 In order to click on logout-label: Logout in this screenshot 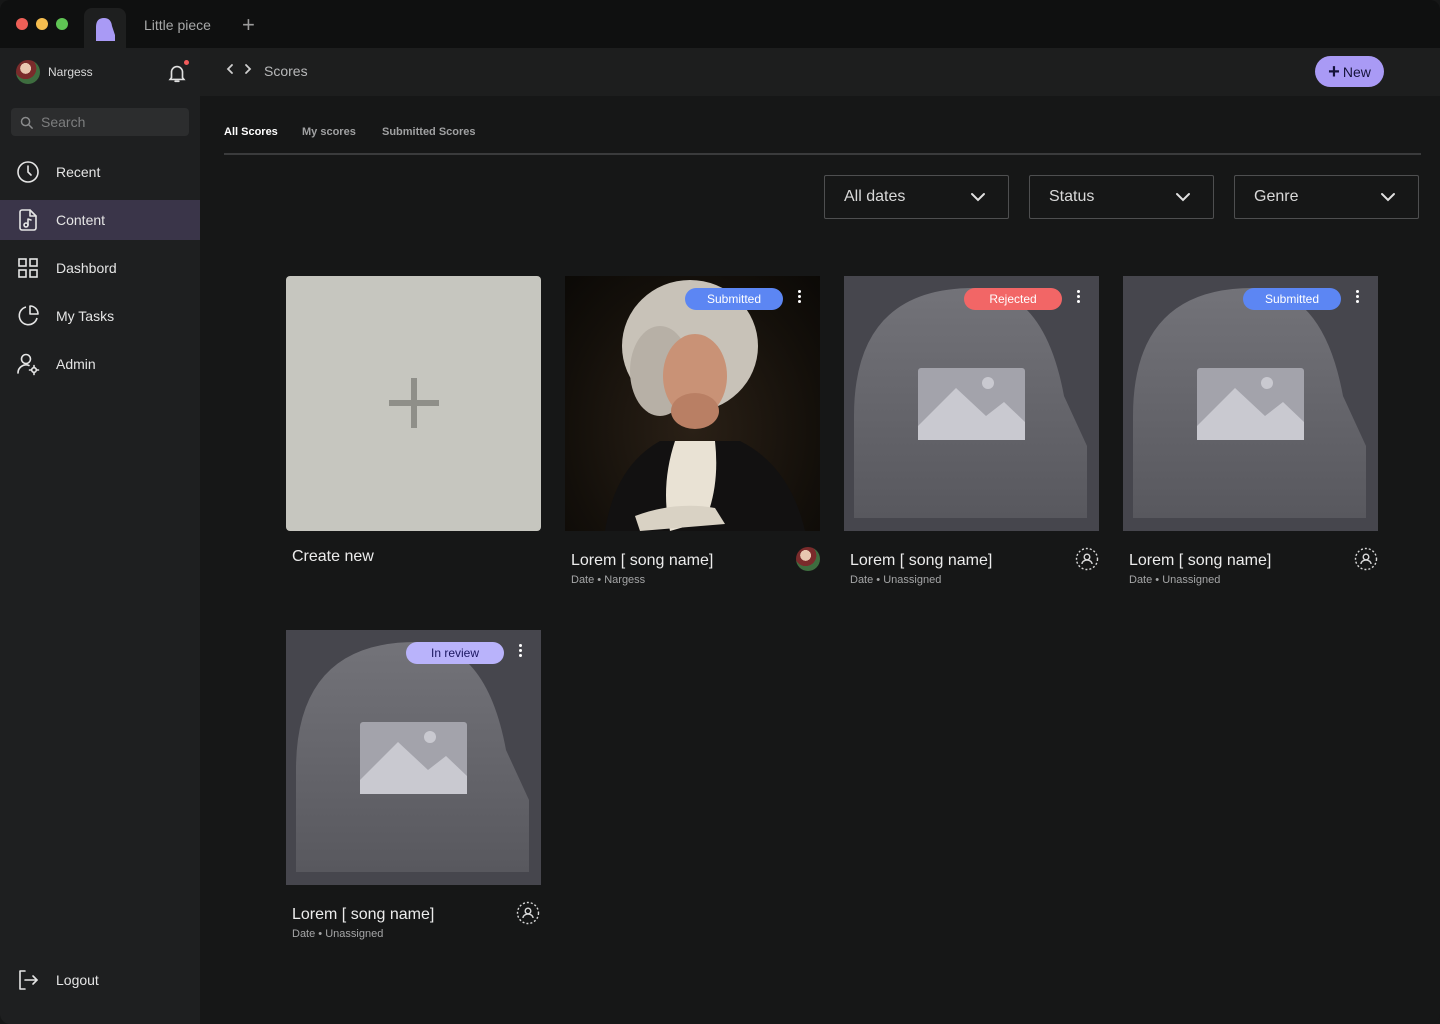, I will do `click(77, 980)`.